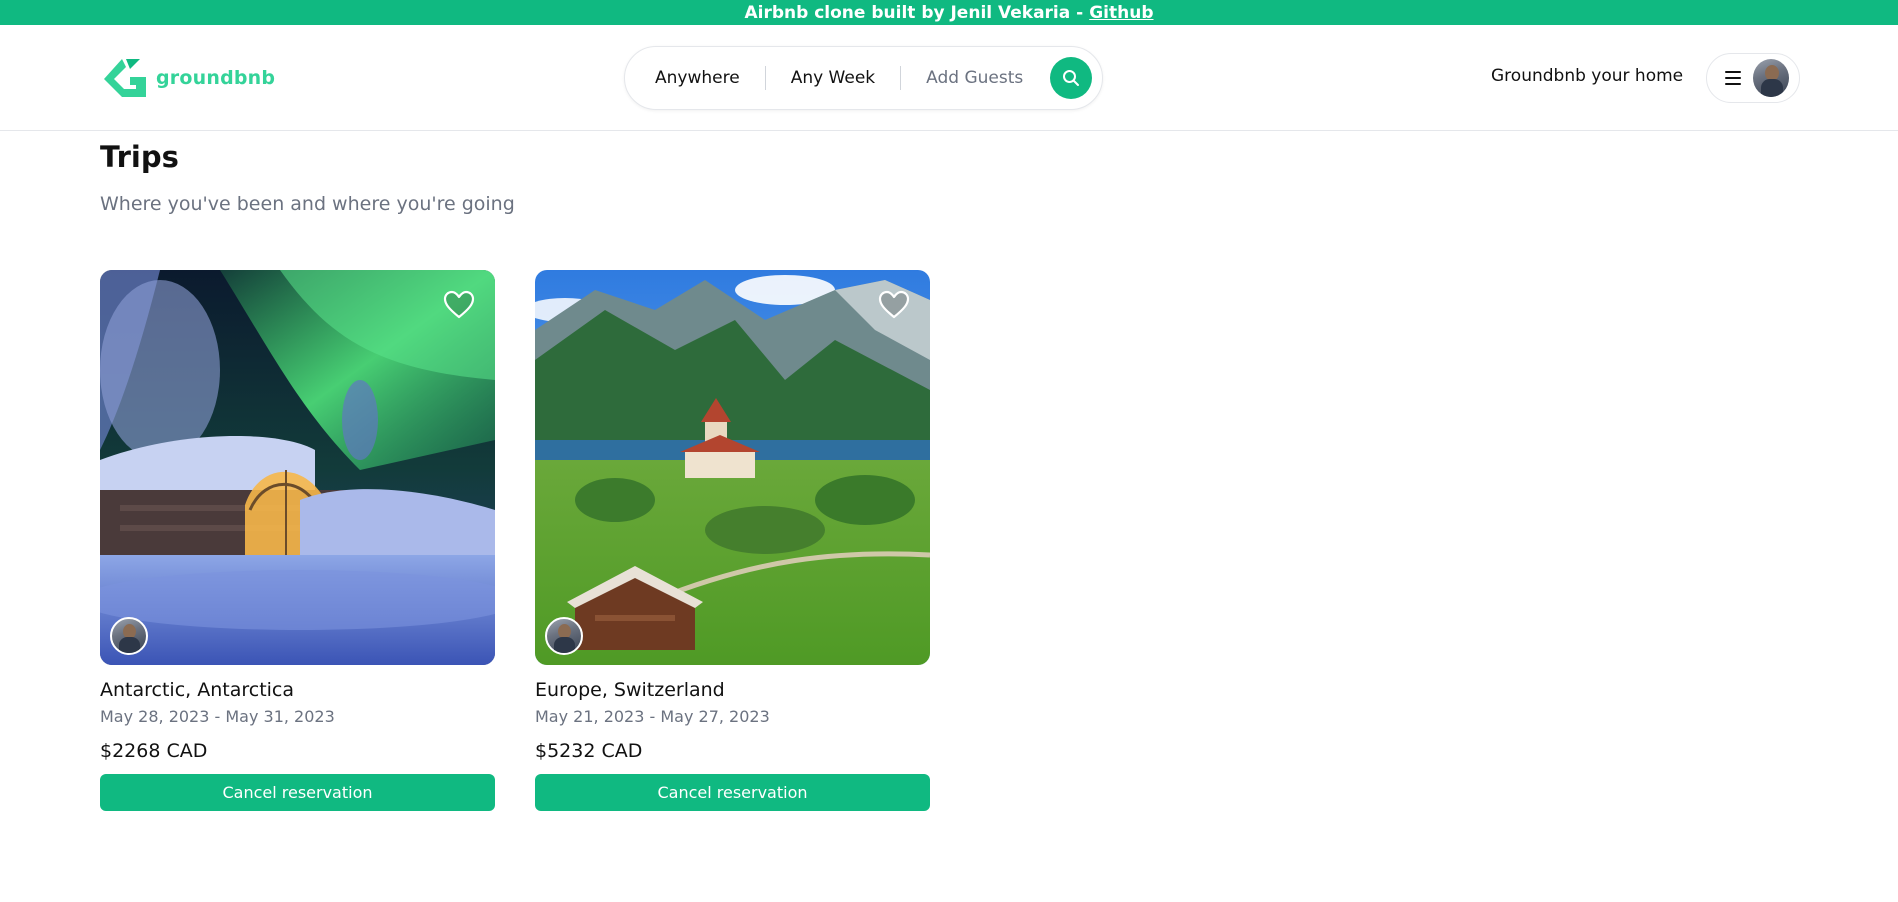 This screenshot has height=902, width=1898. Describe the element at coordinates (216, 78) in the screenshot. I see `logo-text: groundbnb` at that location.